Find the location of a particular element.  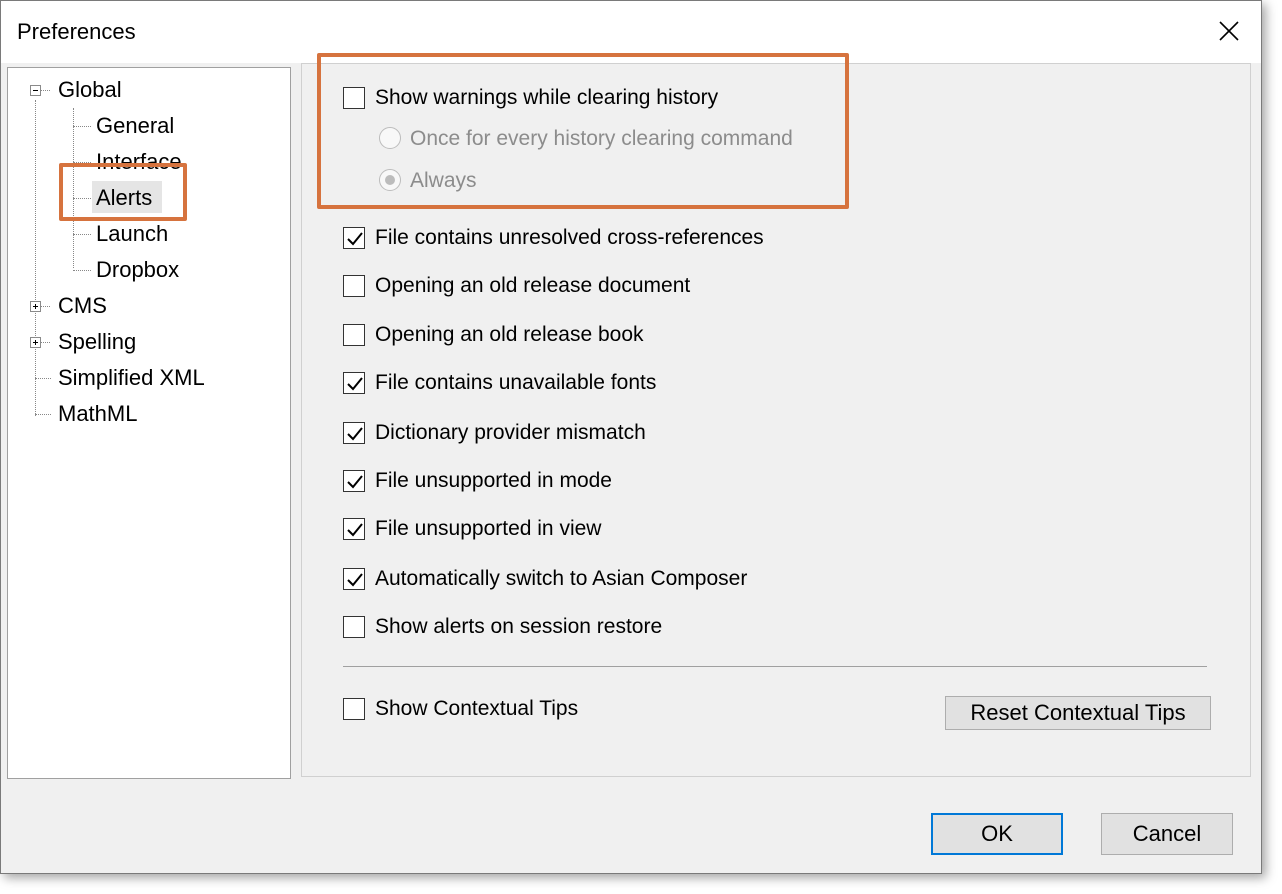

alert-label: File unsupported in view is located at coordinates (488, 528).